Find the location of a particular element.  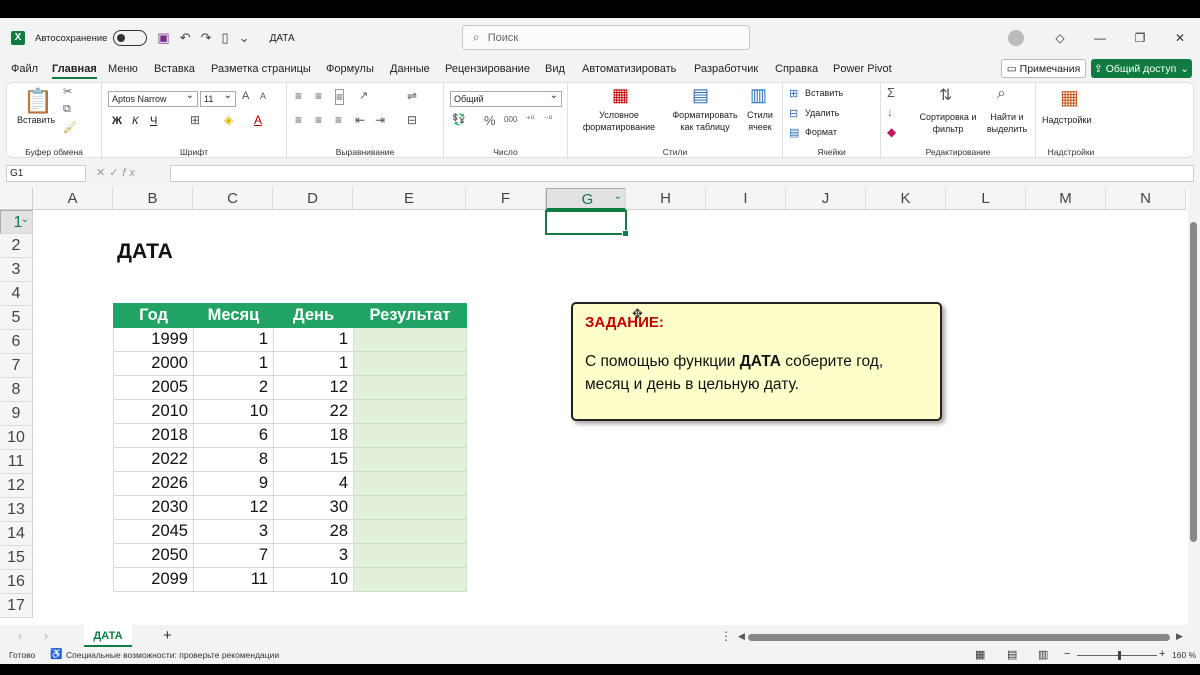

copy-icon: ⧉ is located at coordinates (67, 109).